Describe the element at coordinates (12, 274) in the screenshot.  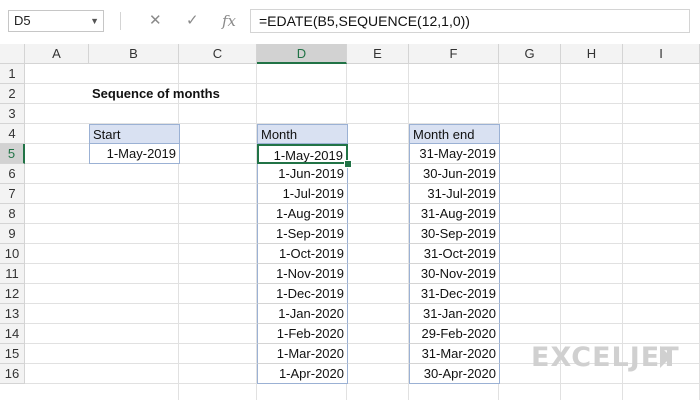
I see `row-header-11: 11` at that location.